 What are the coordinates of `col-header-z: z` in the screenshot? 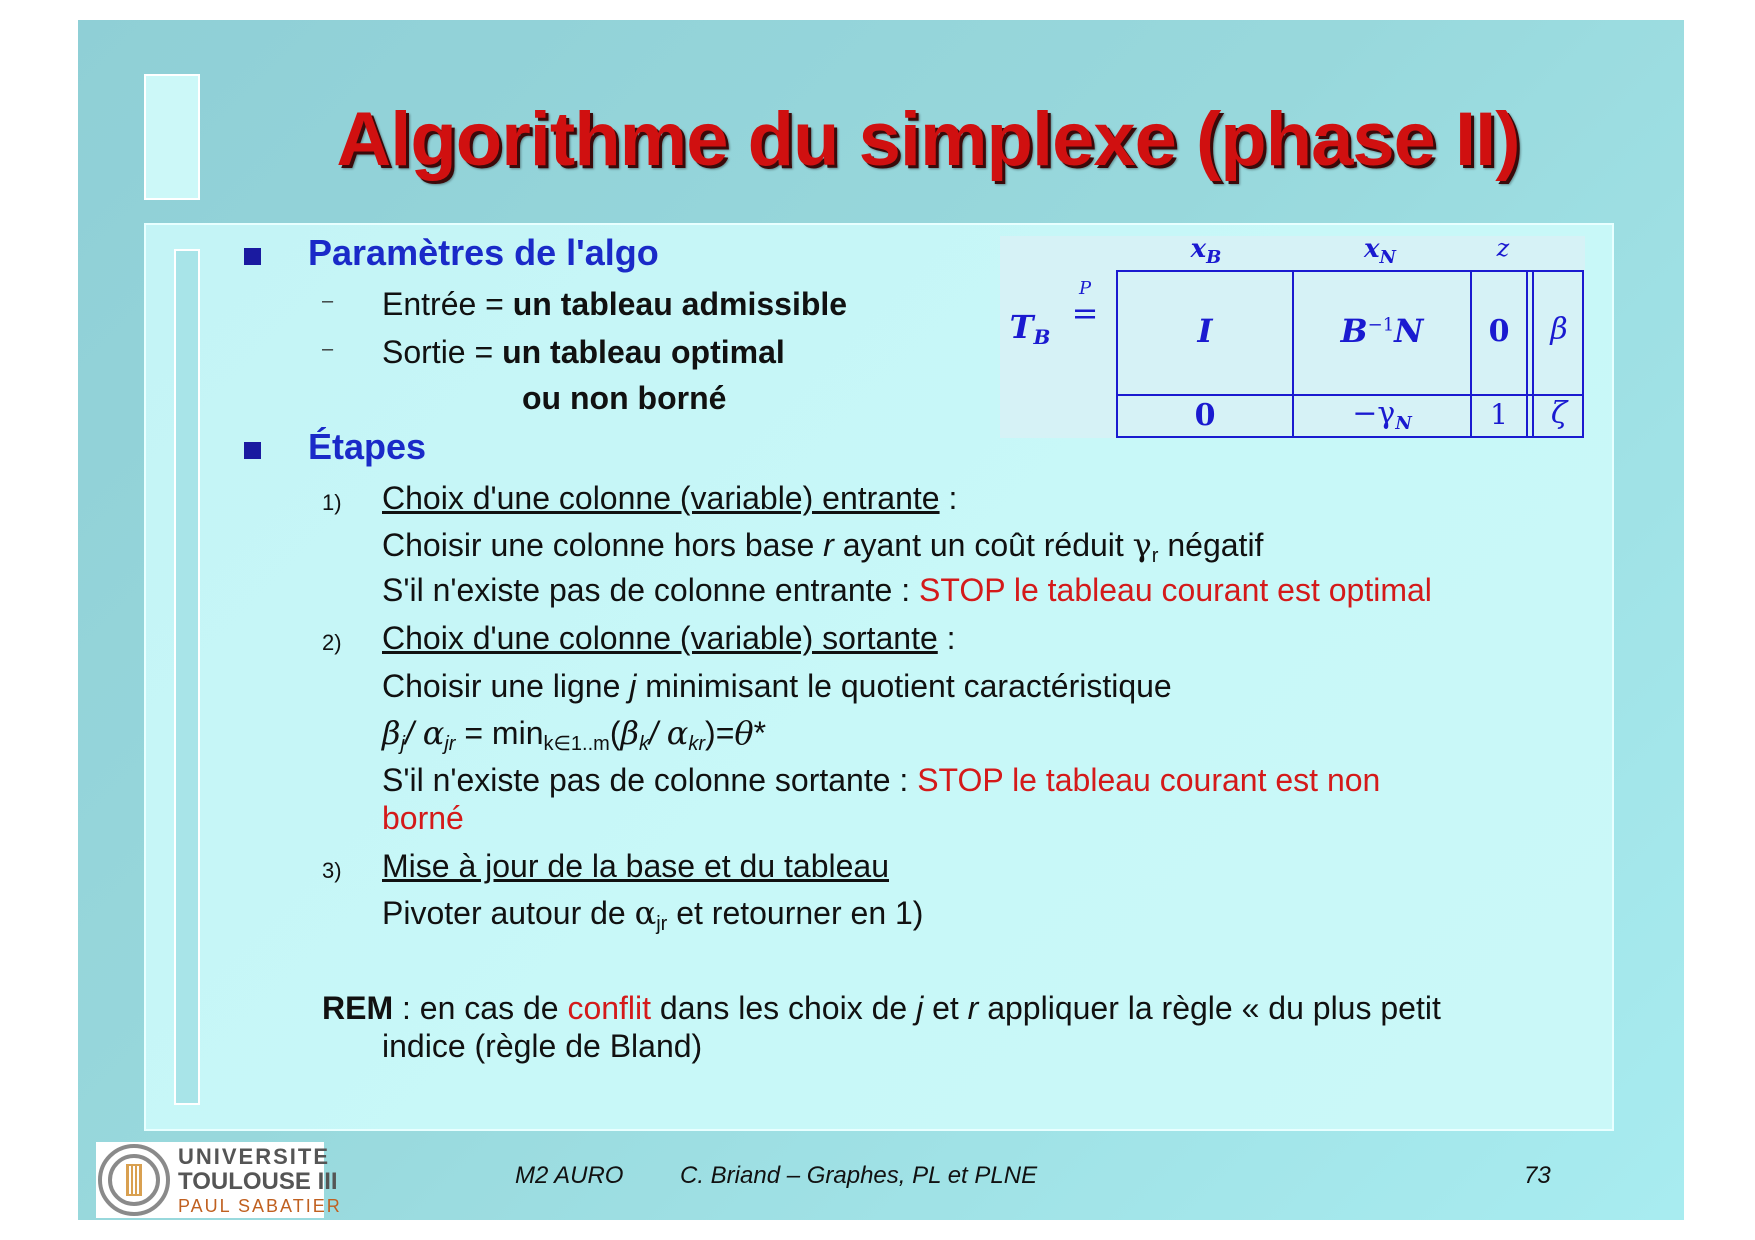 It's located at (1503, 248).